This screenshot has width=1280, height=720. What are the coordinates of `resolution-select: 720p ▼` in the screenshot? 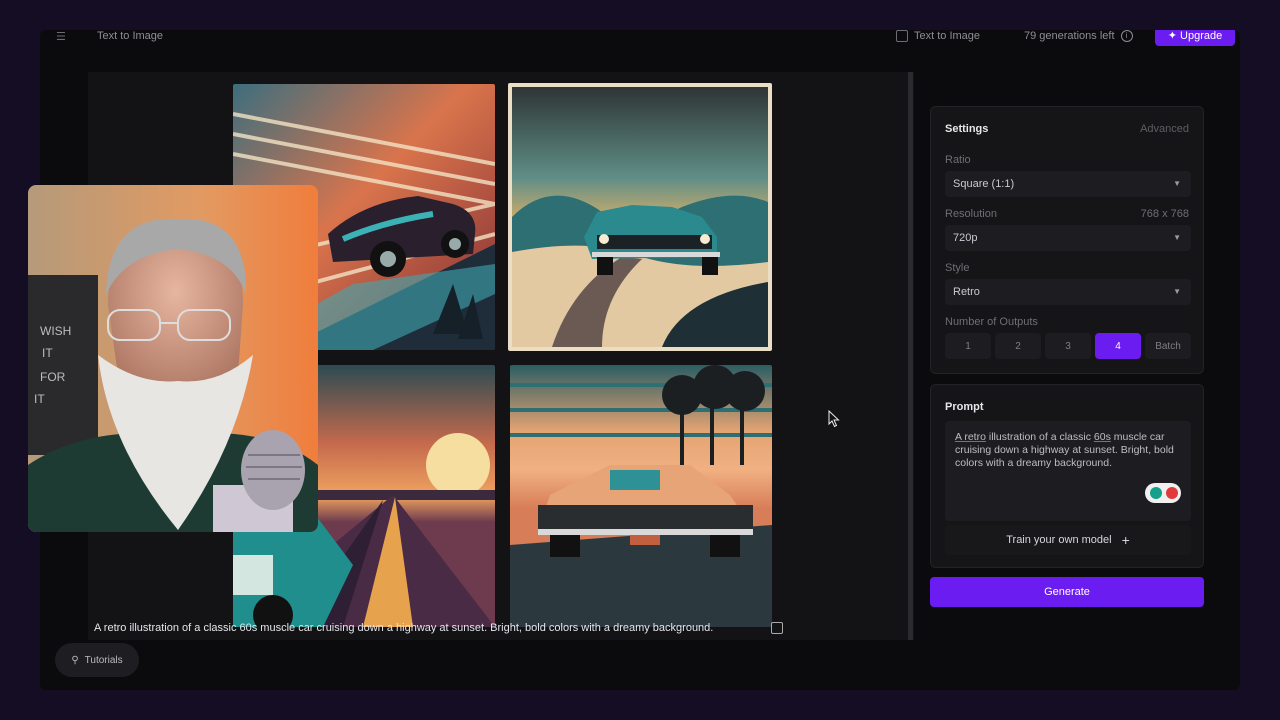 It's located at (1068, 238).